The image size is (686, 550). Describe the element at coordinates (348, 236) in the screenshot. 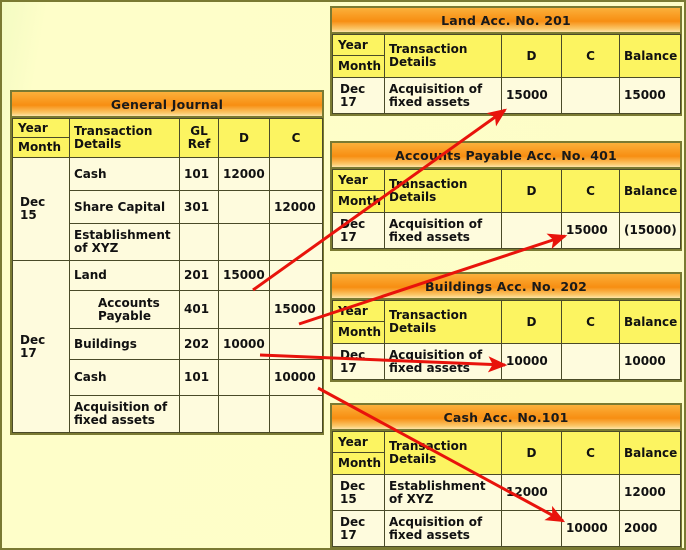

I see `ledger-ap-date-line2: 17` at that location.